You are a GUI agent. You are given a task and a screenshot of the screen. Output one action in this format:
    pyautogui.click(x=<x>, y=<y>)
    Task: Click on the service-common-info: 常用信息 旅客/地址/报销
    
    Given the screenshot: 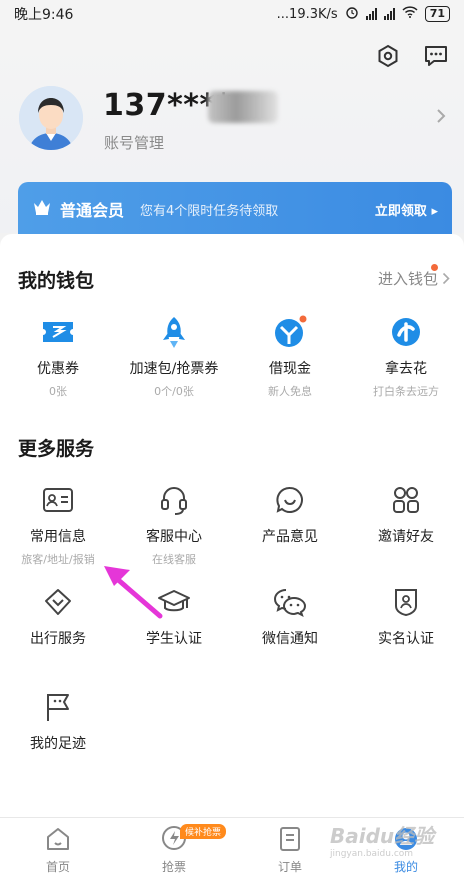 What is the action you would take?
    pyautogui.click(x=58, y=524)
    